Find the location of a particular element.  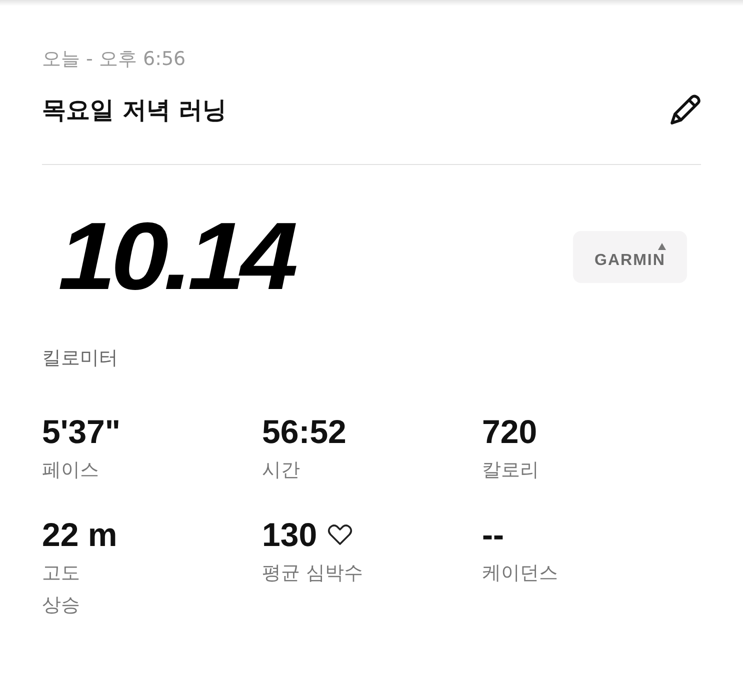

activity-title: 목요일 저녁 러닝 is located at coordinates (134, 110).